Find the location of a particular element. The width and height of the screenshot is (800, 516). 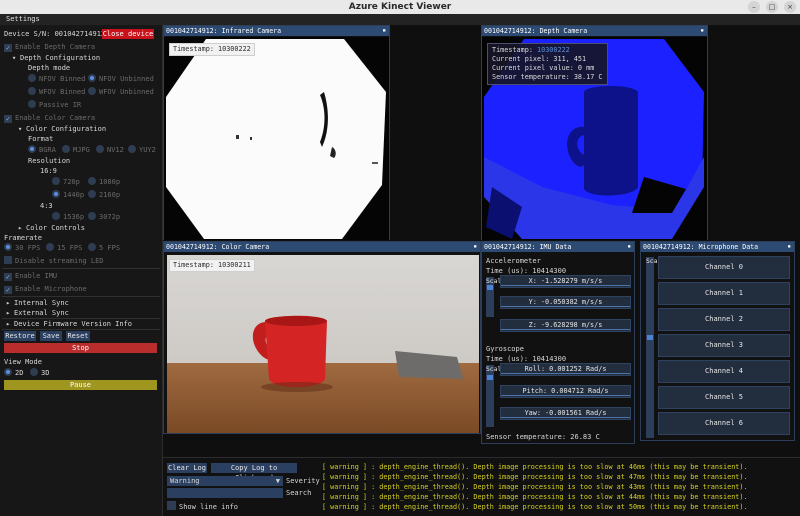

chevron-down-icon: ▼ is located at coordinates (277, 481).